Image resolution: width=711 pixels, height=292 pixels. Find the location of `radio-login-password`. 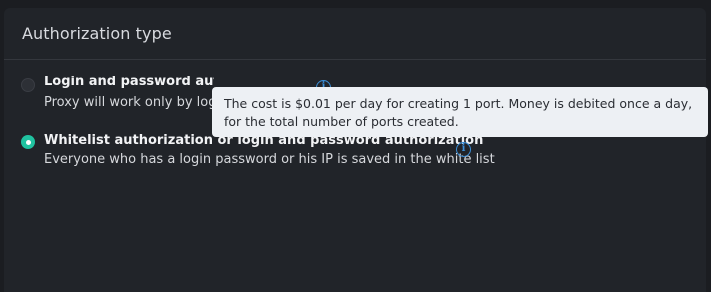

radio-login-password is located at coordinates (28, 85).